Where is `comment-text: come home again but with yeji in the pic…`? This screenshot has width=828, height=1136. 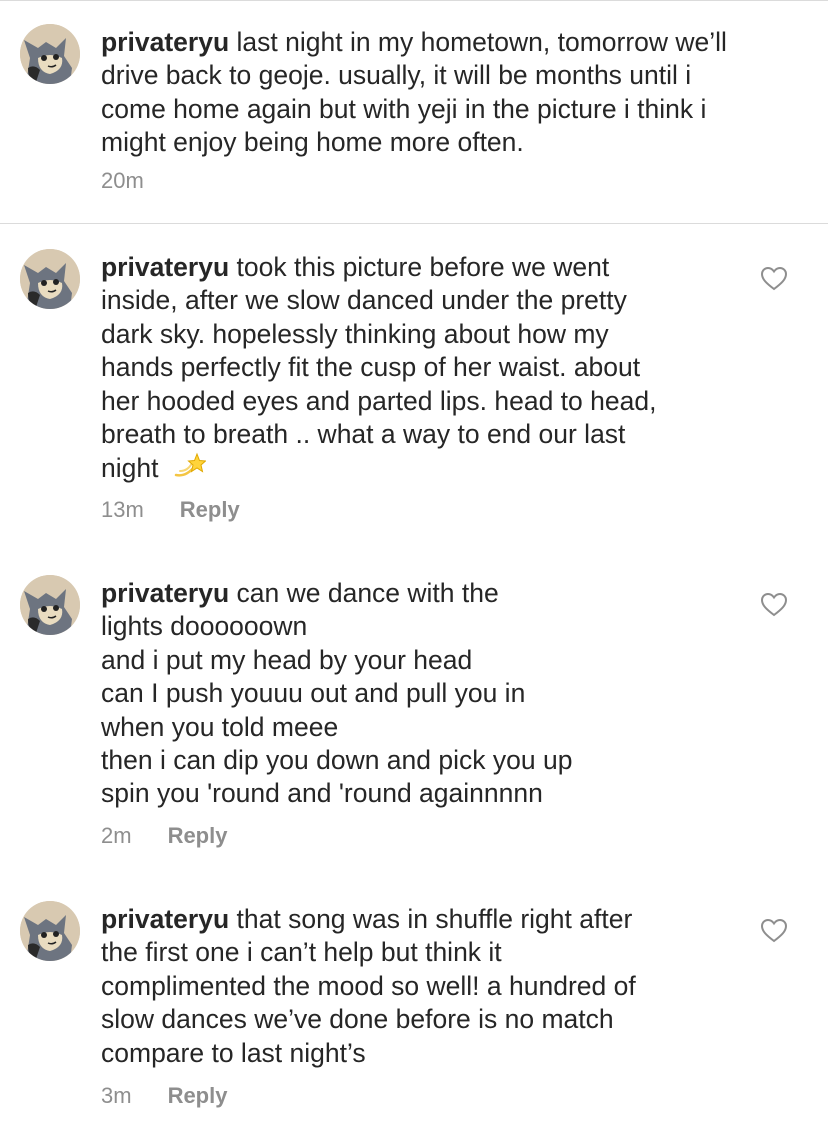
comment-text: come home again but with yeji in the pic… is located at coordinates (404, 108).